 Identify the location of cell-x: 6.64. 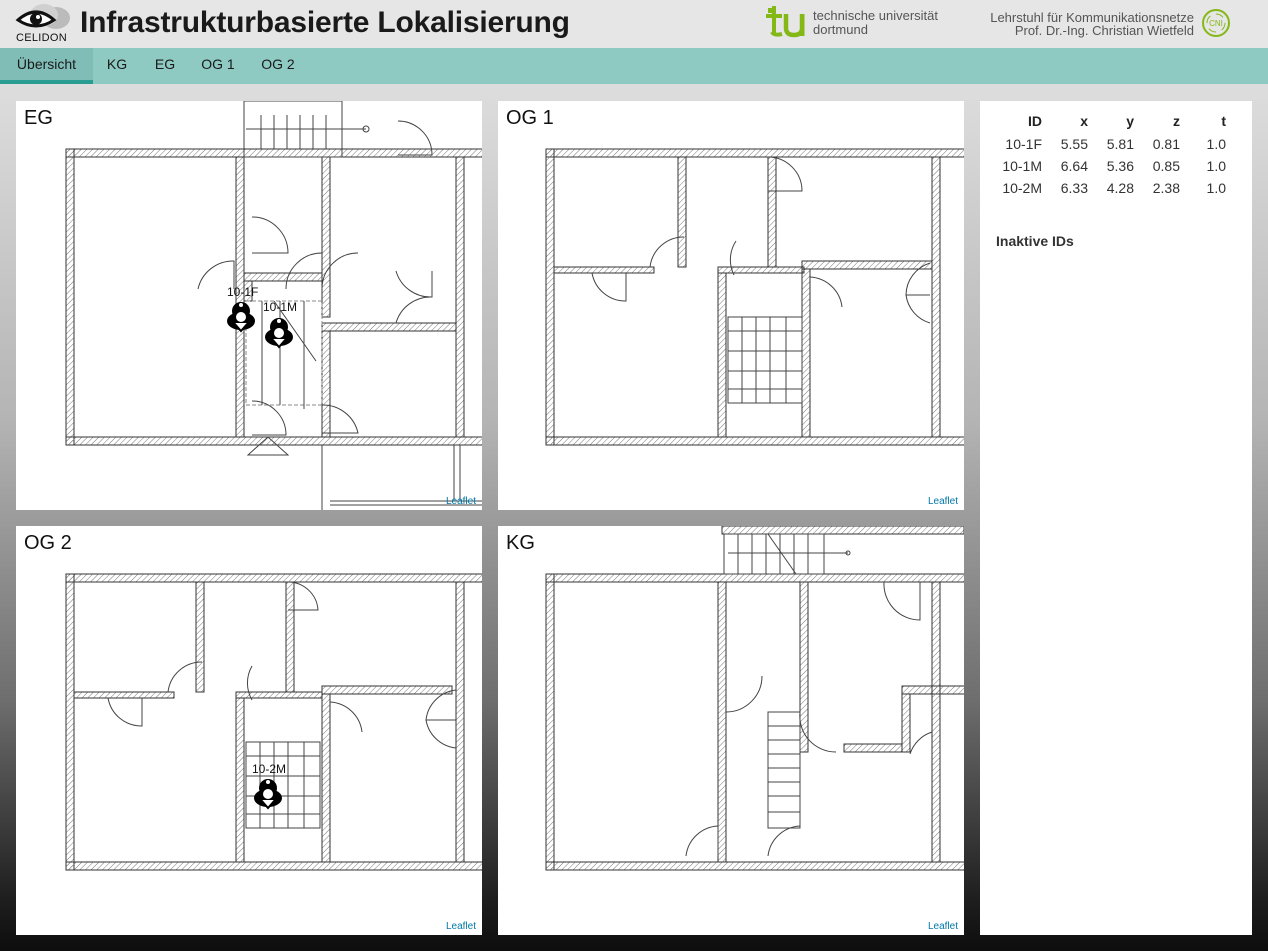
(1074, 166).